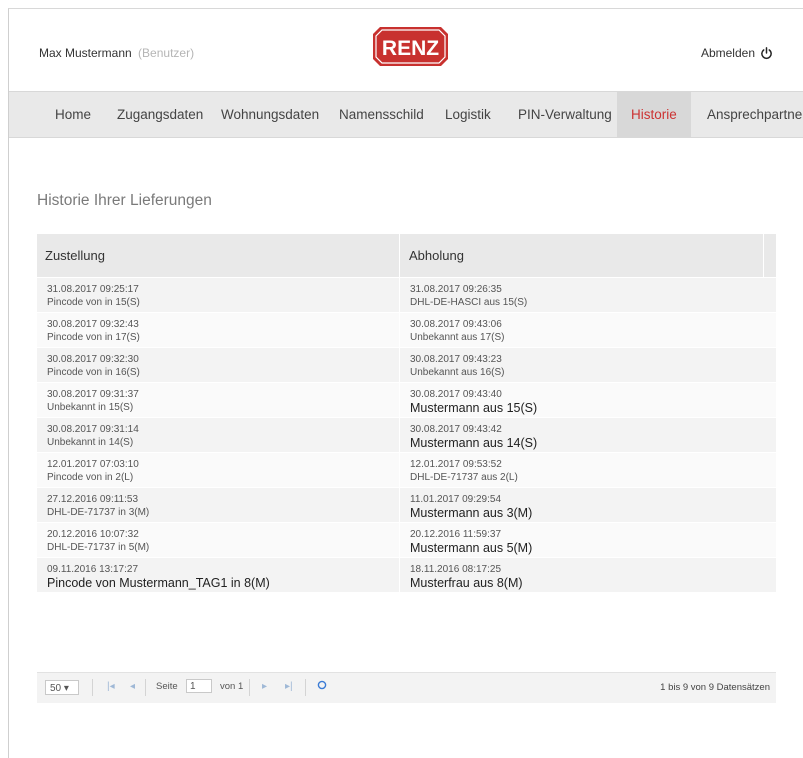 Image resolution: width=803 pixels, height=758 pixels. What do you see at coordinates (457, 372) in the screenshot?
I see `abholung-text: Unbekannt aus 16(S)` at bounding box center [457, 372].